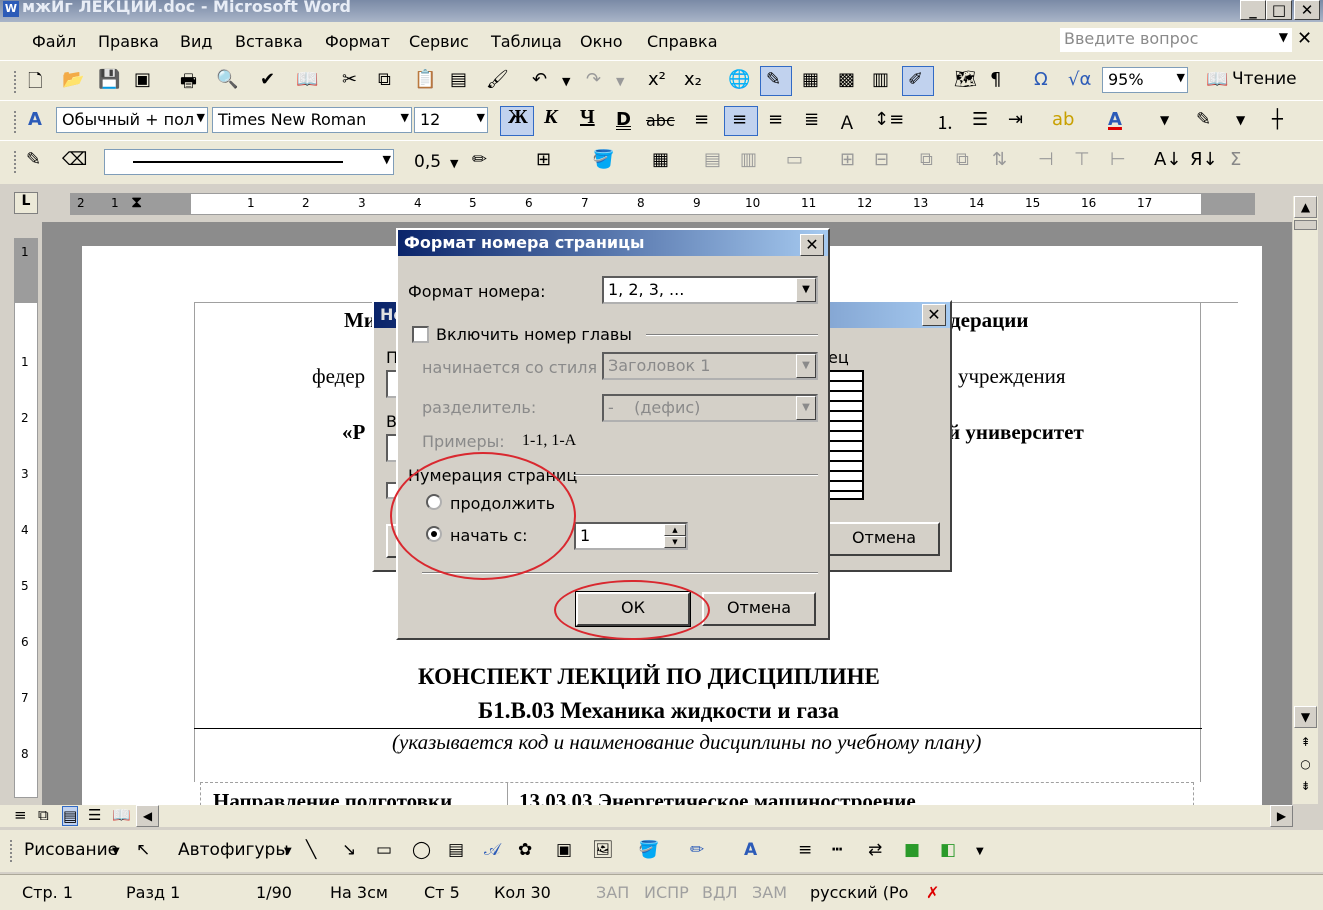  I want to click on menu-window: Окно, so click(601, 41).